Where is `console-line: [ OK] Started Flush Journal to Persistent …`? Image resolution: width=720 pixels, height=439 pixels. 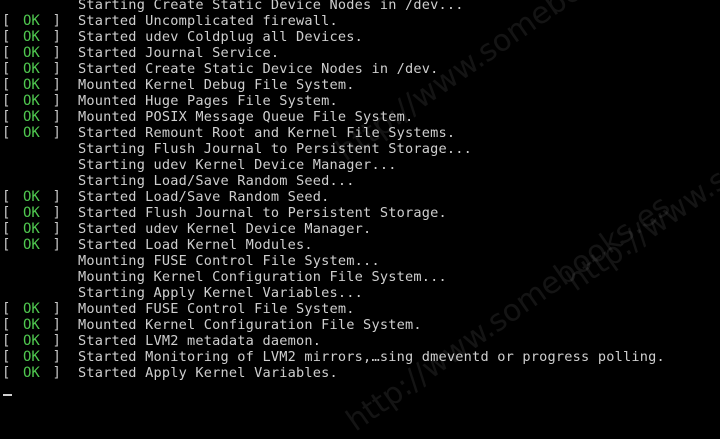
console-line: [ OK] Started Flush Journal to Persistent … is located at coordinates (360, 213).